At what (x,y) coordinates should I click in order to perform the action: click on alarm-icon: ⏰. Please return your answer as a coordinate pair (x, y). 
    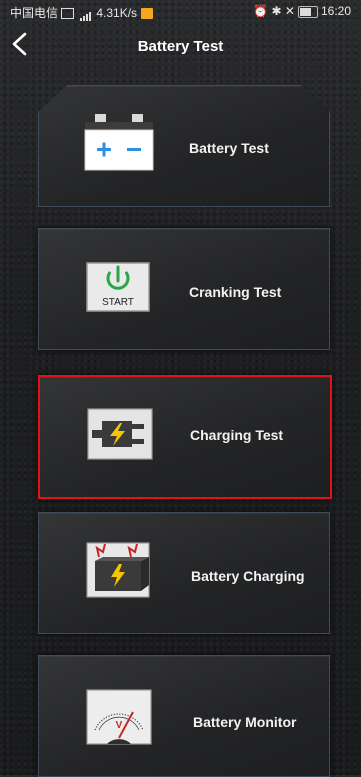
    Looking at the image, I should click on (261, 11).